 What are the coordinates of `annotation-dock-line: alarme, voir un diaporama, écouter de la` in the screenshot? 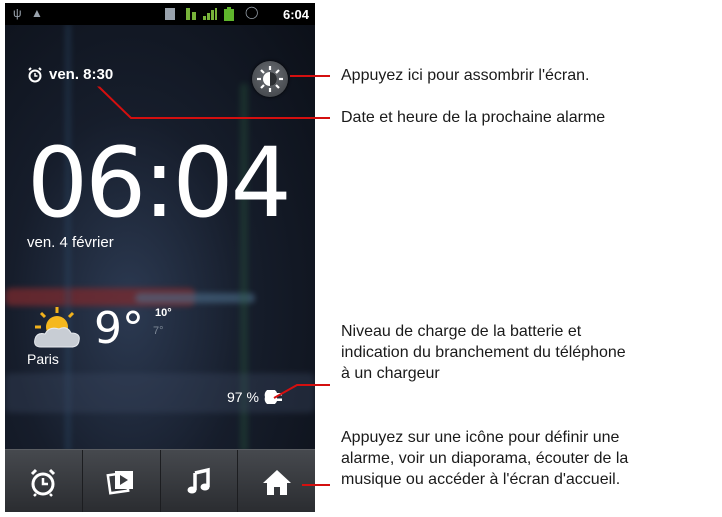 It's located at (485, 458).